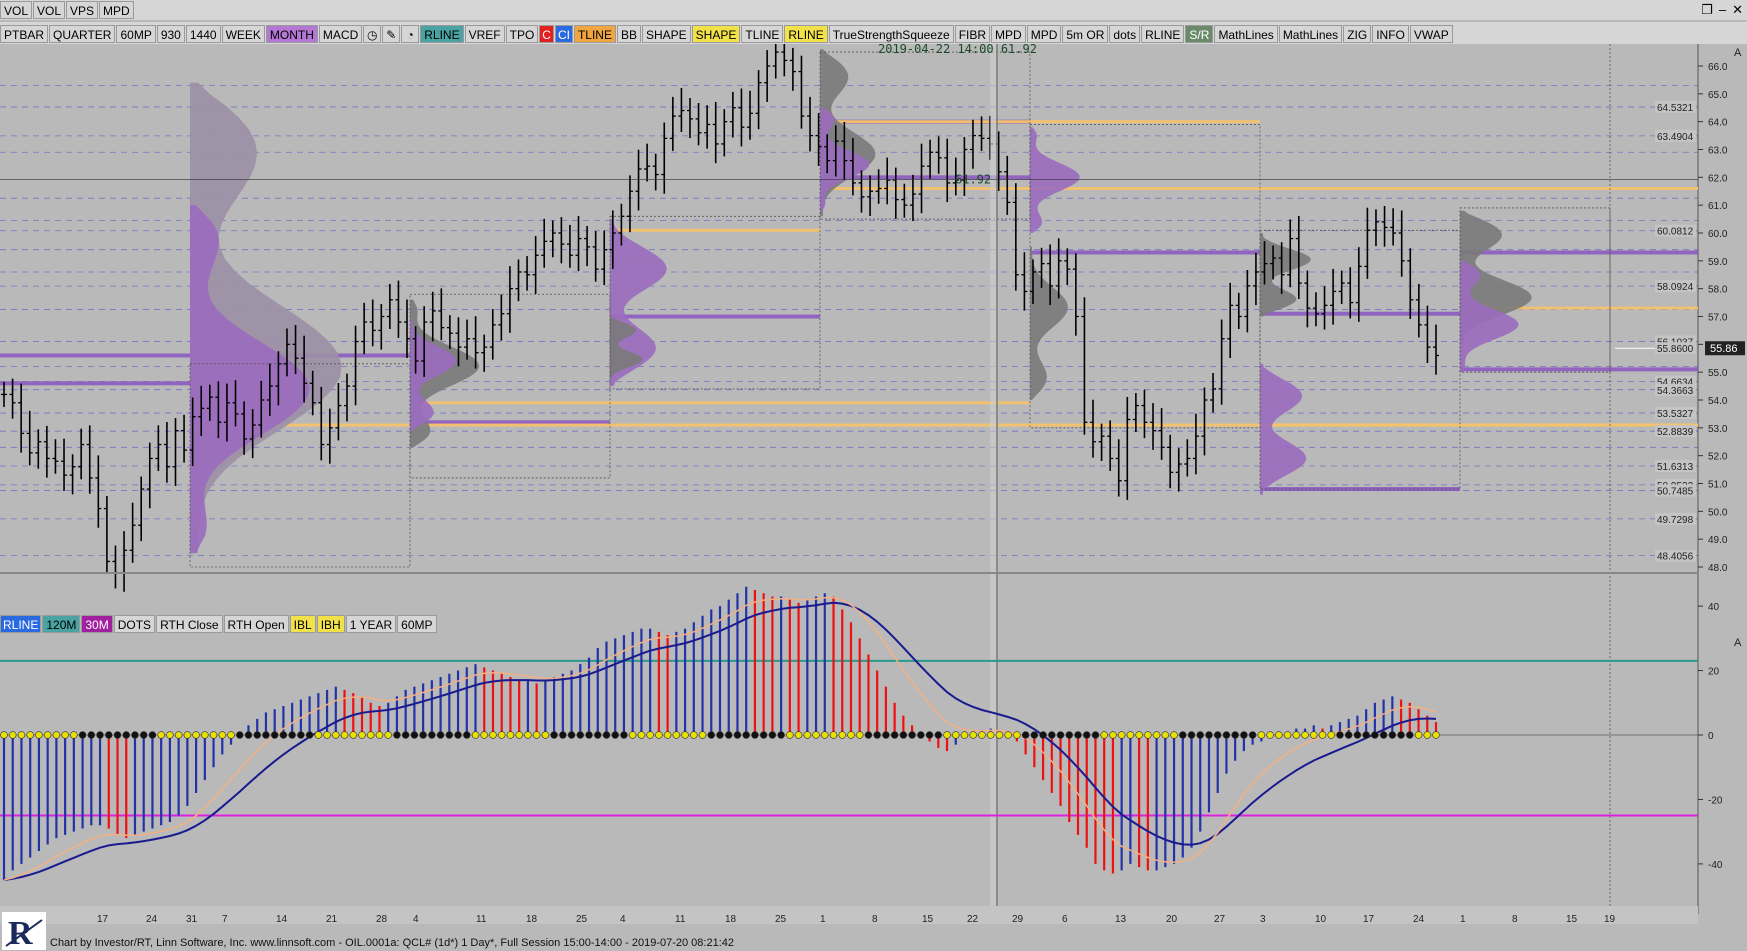  Describe the element at coordinates (1220, 919) in the screenshot. I see `date-axis-label: 27` at that location.